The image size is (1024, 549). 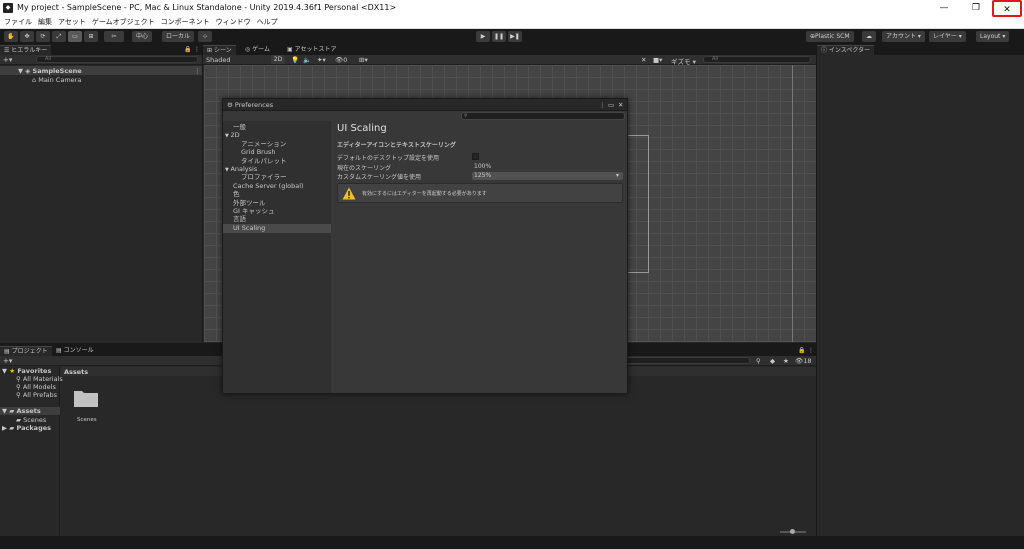 What do you see at coordinates (249, 227) in the screenshot?
I see `preferences-category-label: UI Scaling` at bounding box center [249, 227].